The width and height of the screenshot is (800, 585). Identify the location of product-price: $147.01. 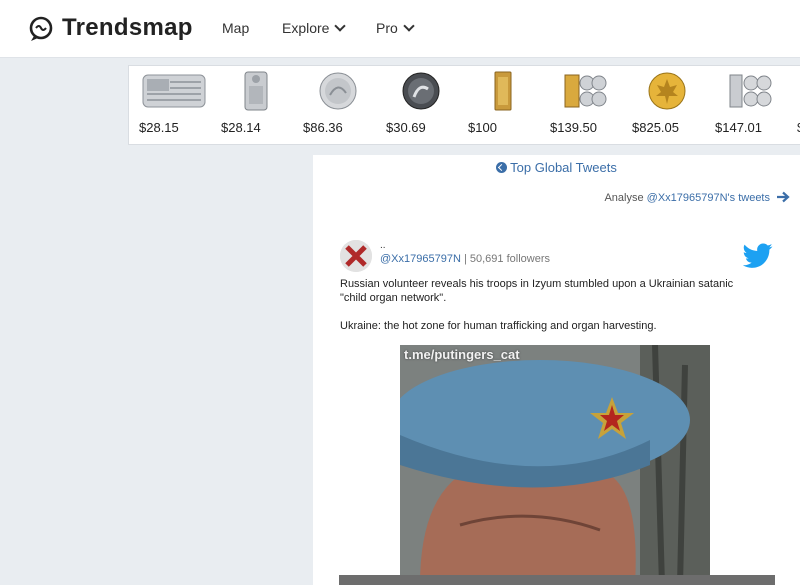
(738, 127).